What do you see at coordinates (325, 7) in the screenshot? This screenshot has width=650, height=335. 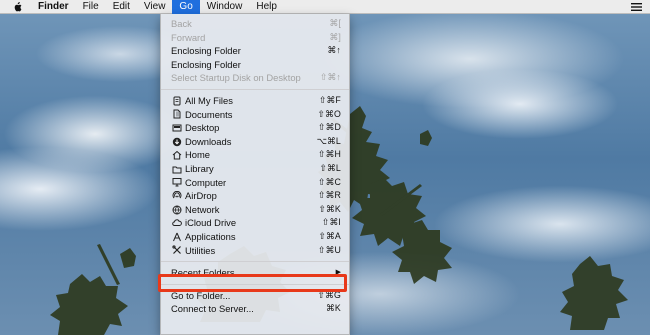 I see `menu-bar: Finder File Edit View Go Window Help` at bounding box center [325, 7].